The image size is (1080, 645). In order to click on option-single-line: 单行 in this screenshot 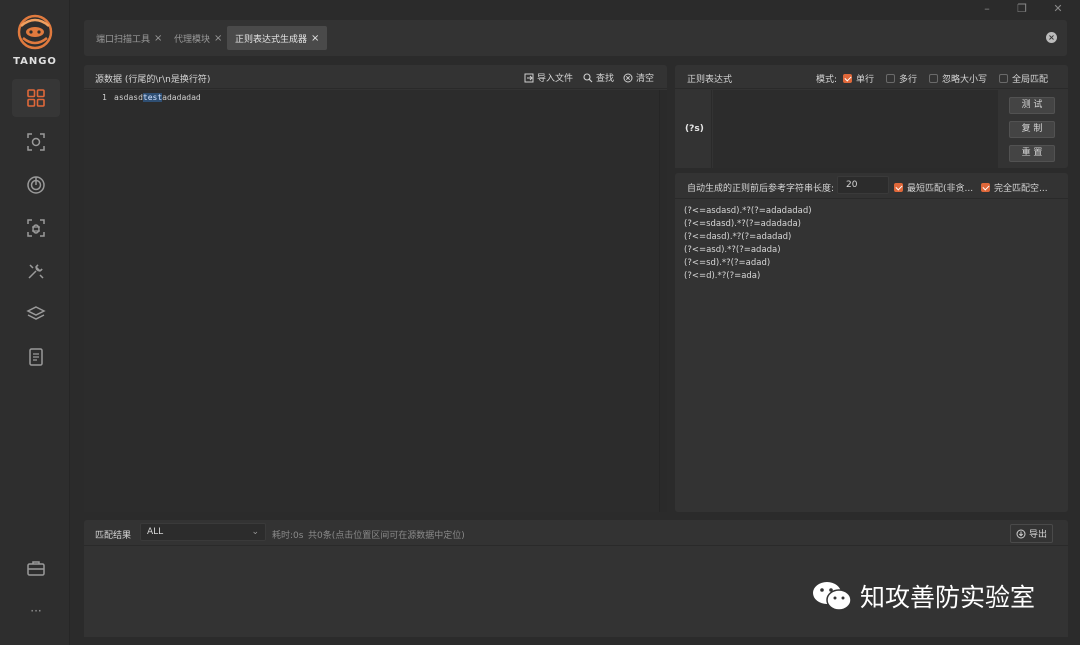, I will do `click(858, 78)`.